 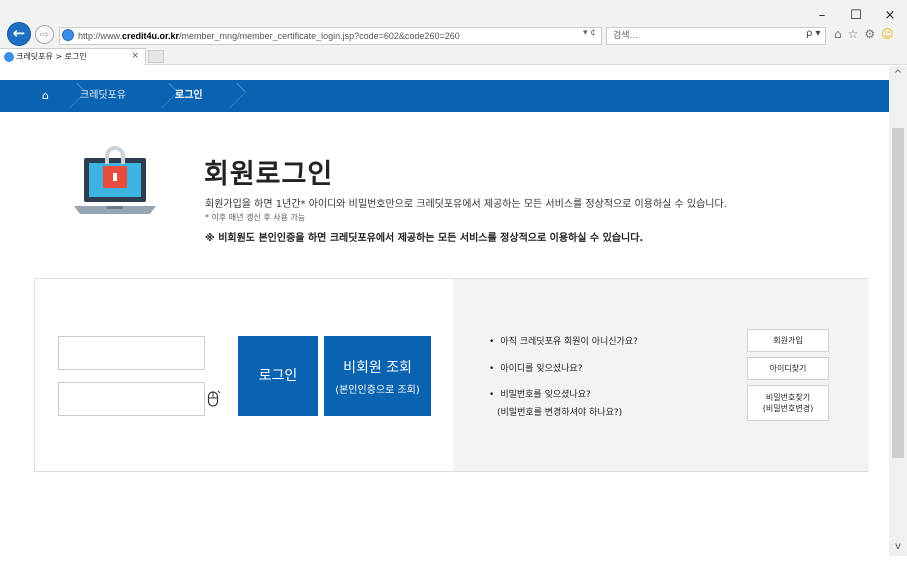 What do you see at coordinates (453, 560) in the screenshot?
I see `status-strip` at bounding box center [453, 560].